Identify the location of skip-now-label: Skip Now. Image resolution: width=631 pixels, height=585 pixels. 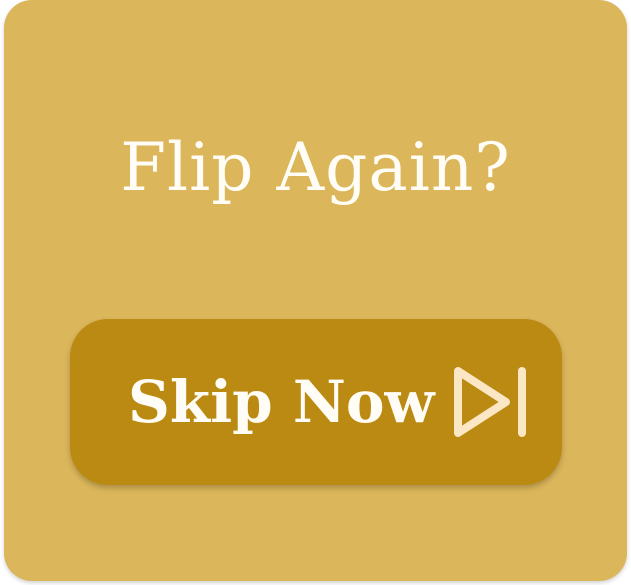
(281, 402).